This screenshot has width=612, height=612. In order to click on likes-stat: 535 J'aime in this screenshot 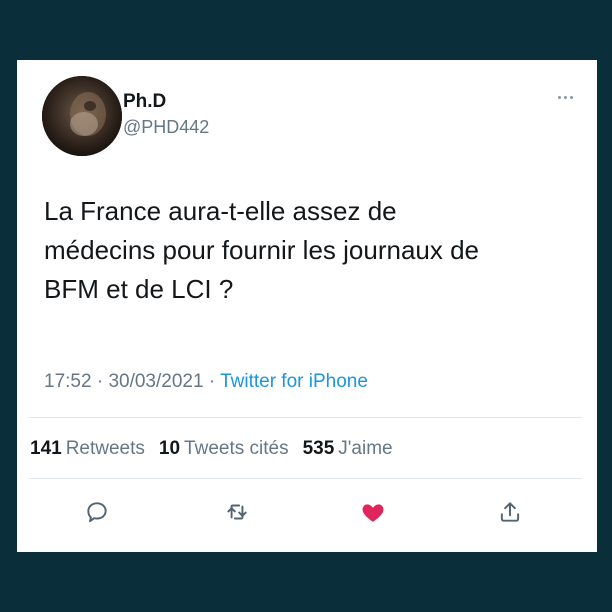, I will do `click(348, 449)`.